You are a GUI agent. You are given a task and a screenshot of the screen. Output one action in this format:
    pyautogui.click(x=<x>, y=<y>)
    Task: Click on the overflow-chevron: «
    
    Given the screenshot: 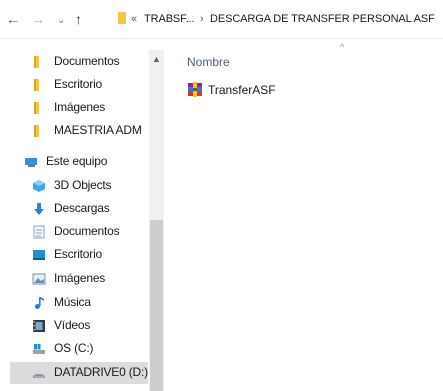 What is the action you would take?
    pyautogui.click(x=134, y=19)
    